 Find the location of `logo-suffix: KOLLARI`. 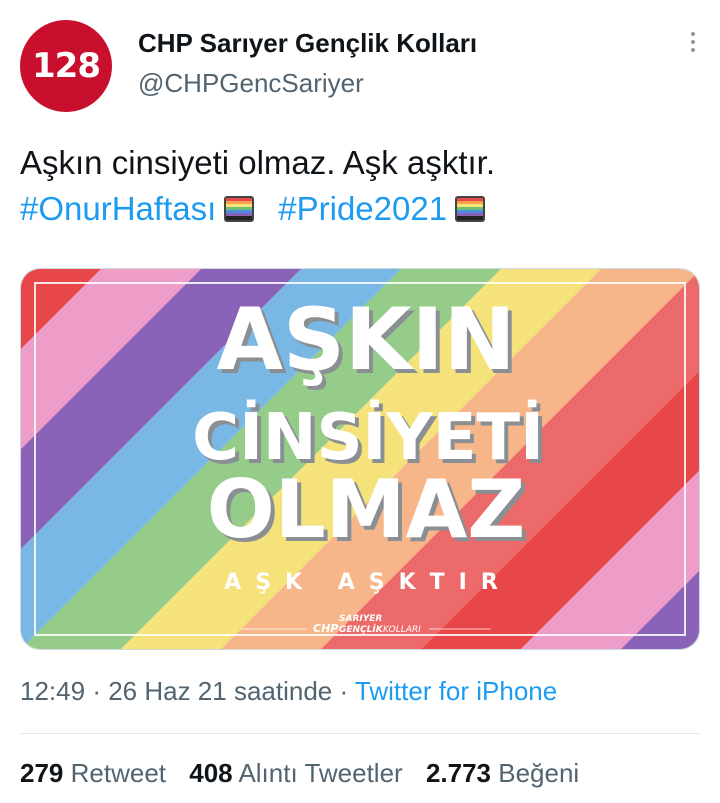

logo-suffix: KOLLARI is located at coordinates (402, 630).